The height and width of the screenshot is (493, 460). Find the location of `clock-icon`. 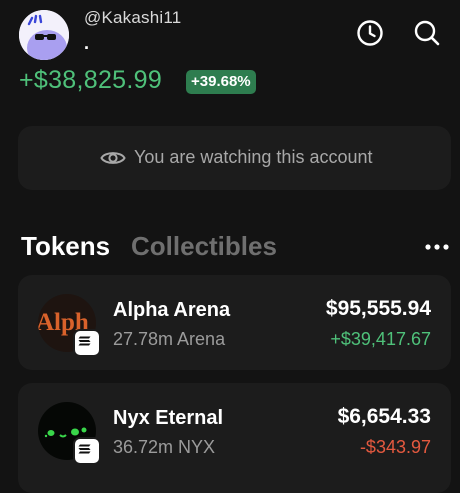

clock-icon is located at coordinates (370, 33).